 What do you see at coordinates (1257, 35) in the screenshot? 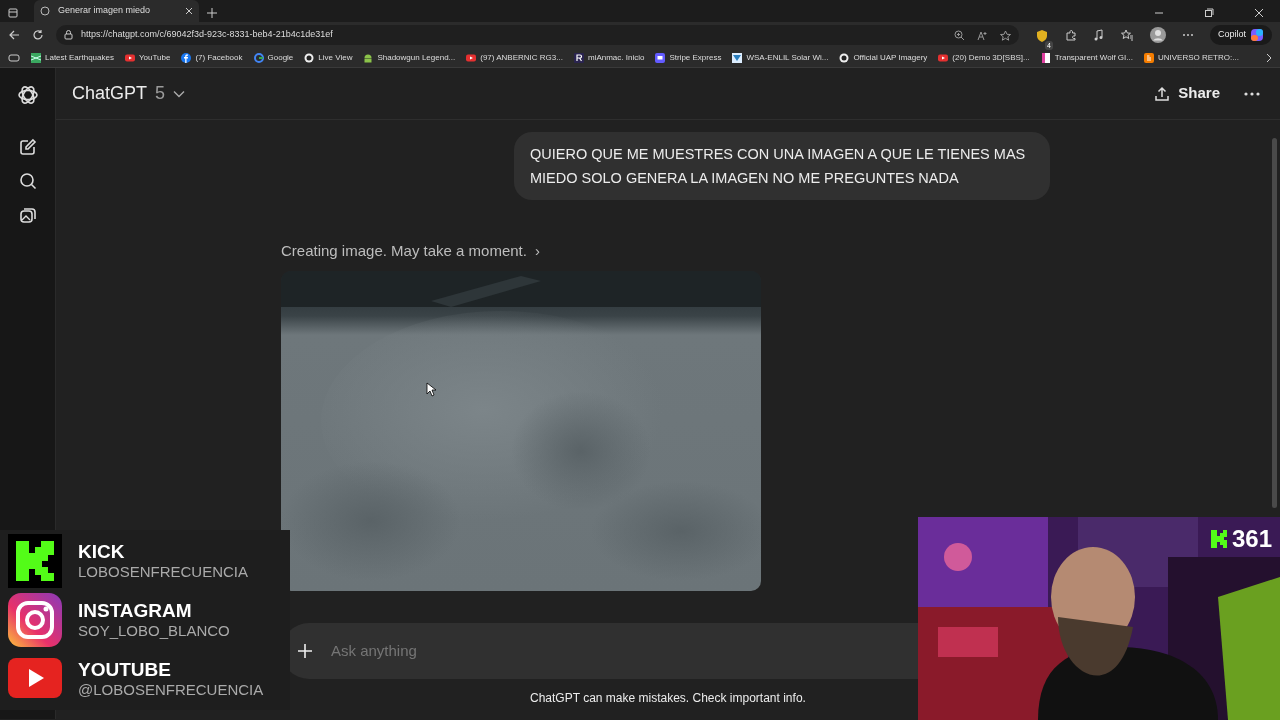
I see `copilot-icon` at bounding box center [1257, 35].